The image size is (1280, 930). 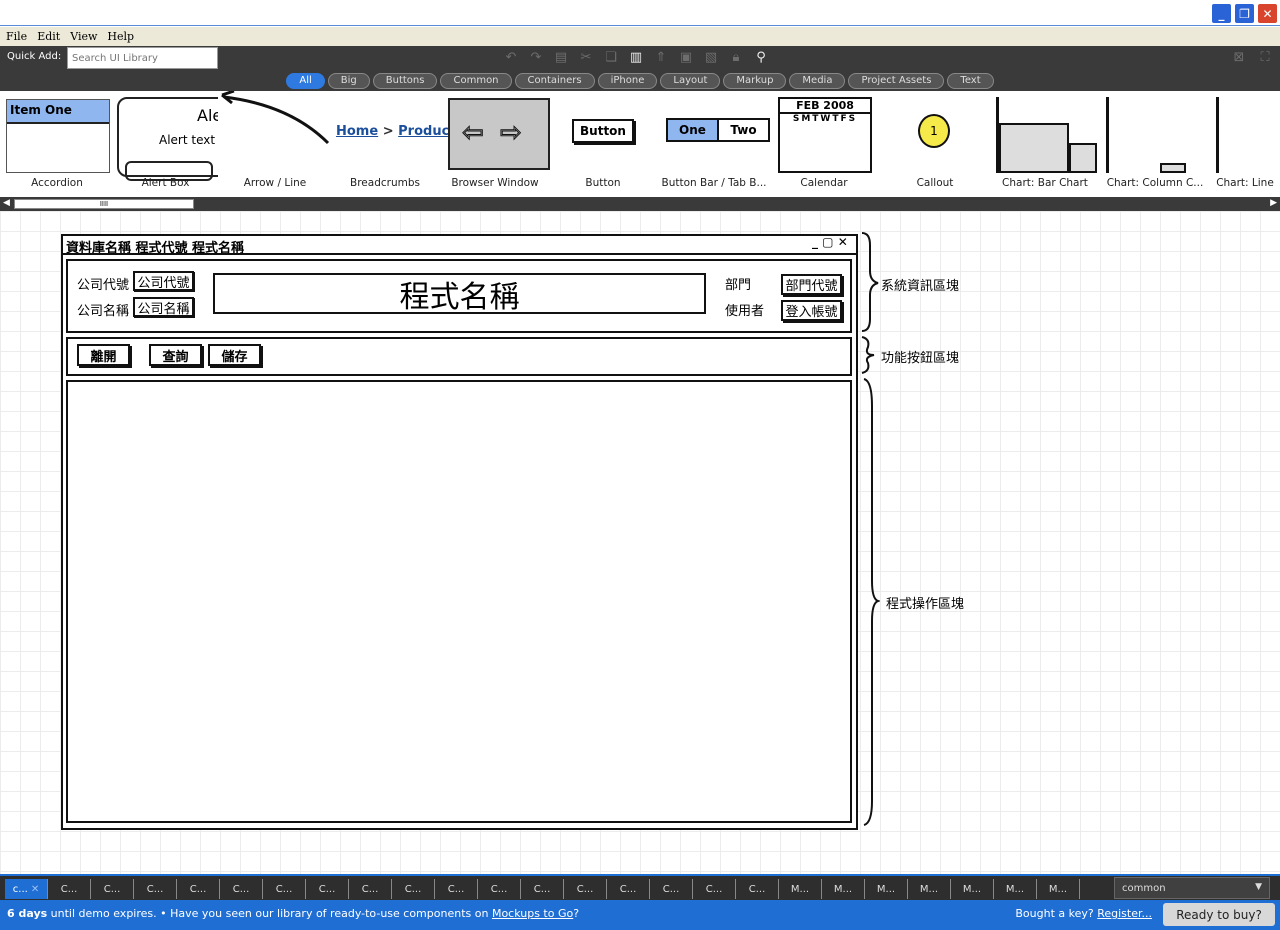 What do you see at coordinates (1107, 135) in the screenshot?
I see `chart-axis` at bounding box center [1107, 135].